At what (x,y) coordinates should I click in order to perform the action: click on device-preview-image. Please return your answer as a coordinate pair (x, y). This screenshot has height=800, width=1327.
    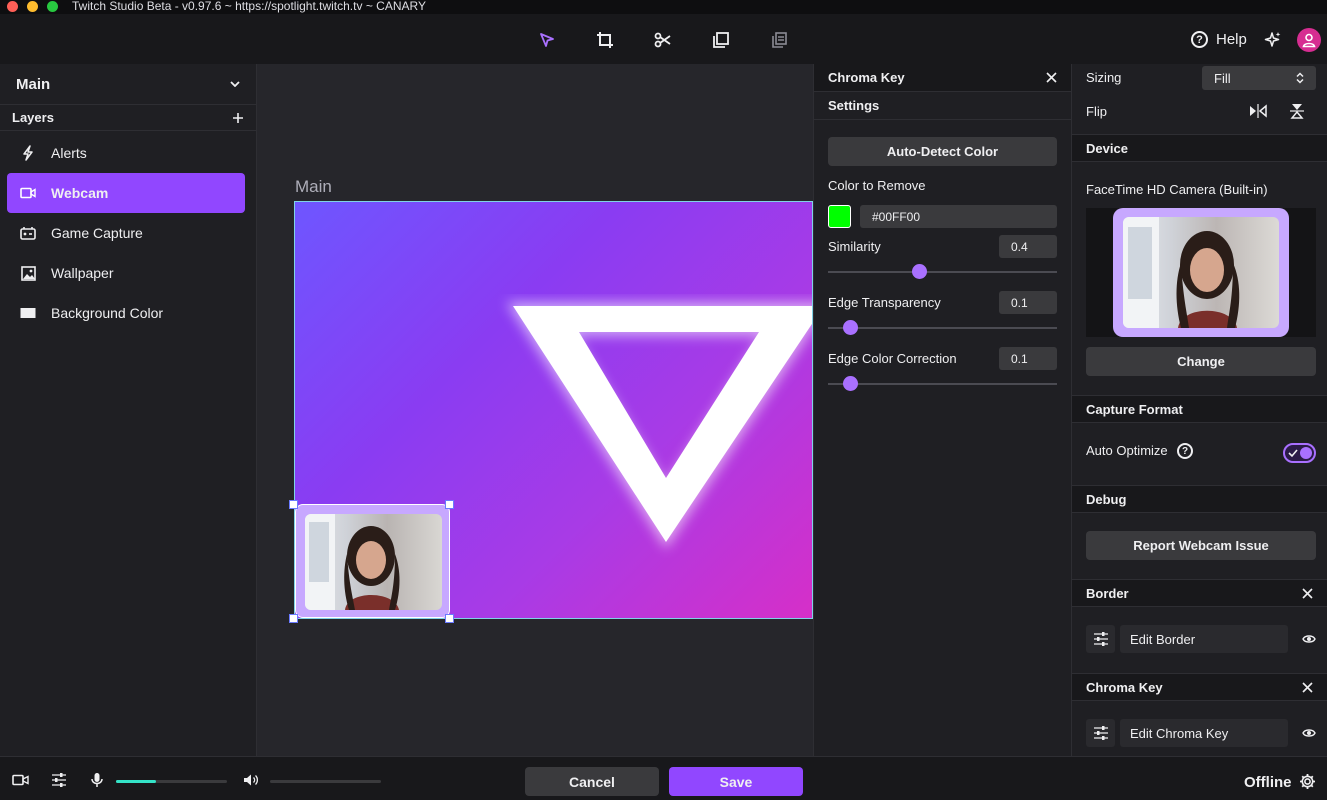
    Looking at the image, I should click on (1201, 272).